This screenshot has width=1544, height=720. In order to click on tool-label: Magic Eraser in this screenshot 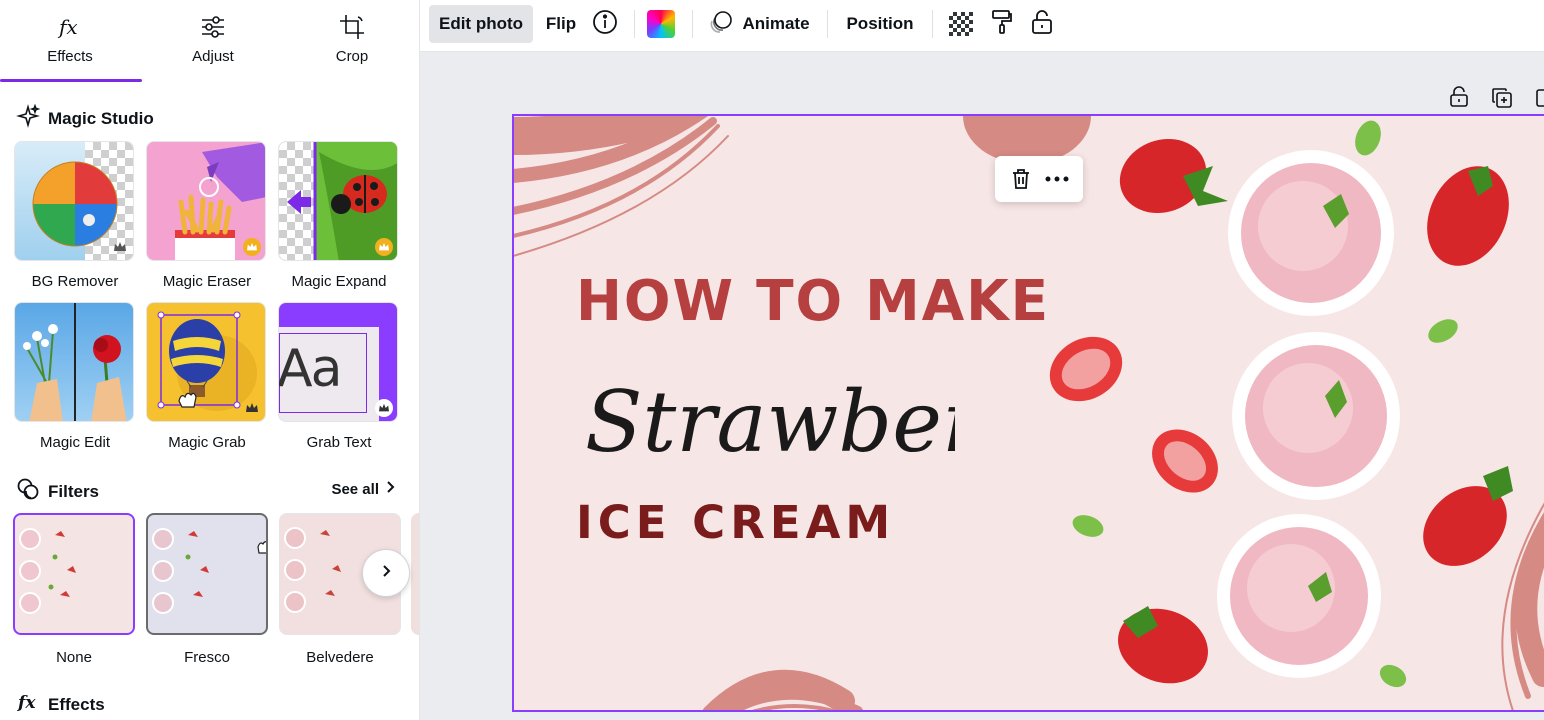, I will do `click(207, 281)`.